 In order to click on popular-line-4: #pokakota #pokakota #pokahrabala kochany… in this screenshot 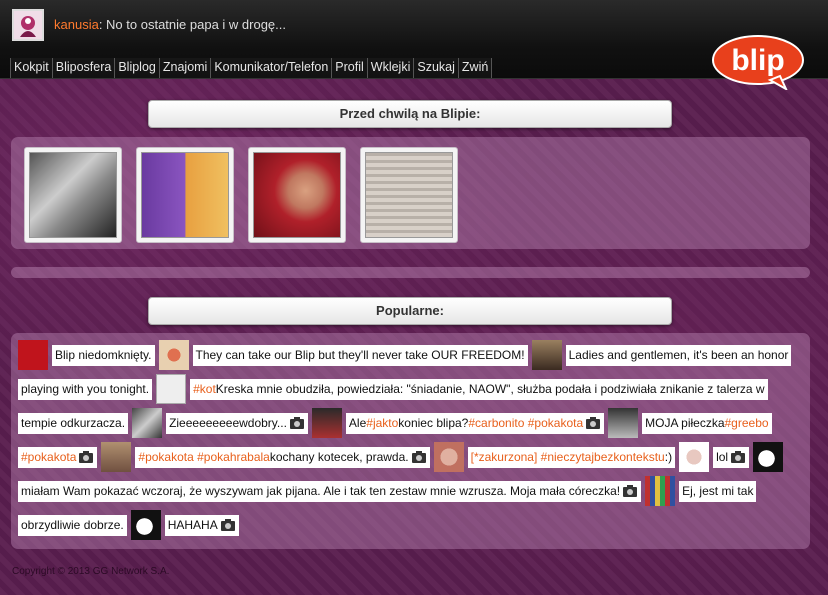, I will do `click(402, 457)`.